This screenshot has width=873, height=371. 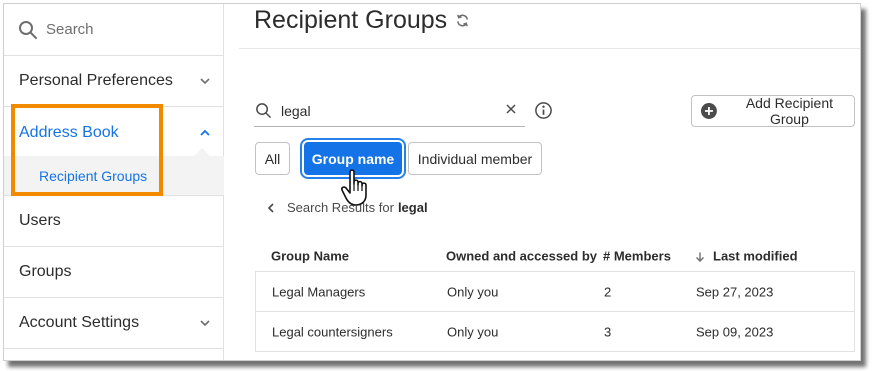 What do you see at coordinates (381, 110) in the screenshot?
I see `search-input` at bounding box center [381, 110].